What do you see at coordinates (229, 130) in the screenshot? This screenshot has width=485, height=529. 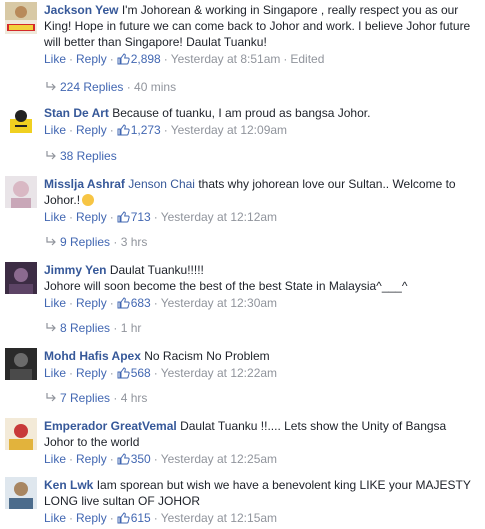 I see `comment-time: Yesterday at 12:09am` at bounding box center [229, 130].